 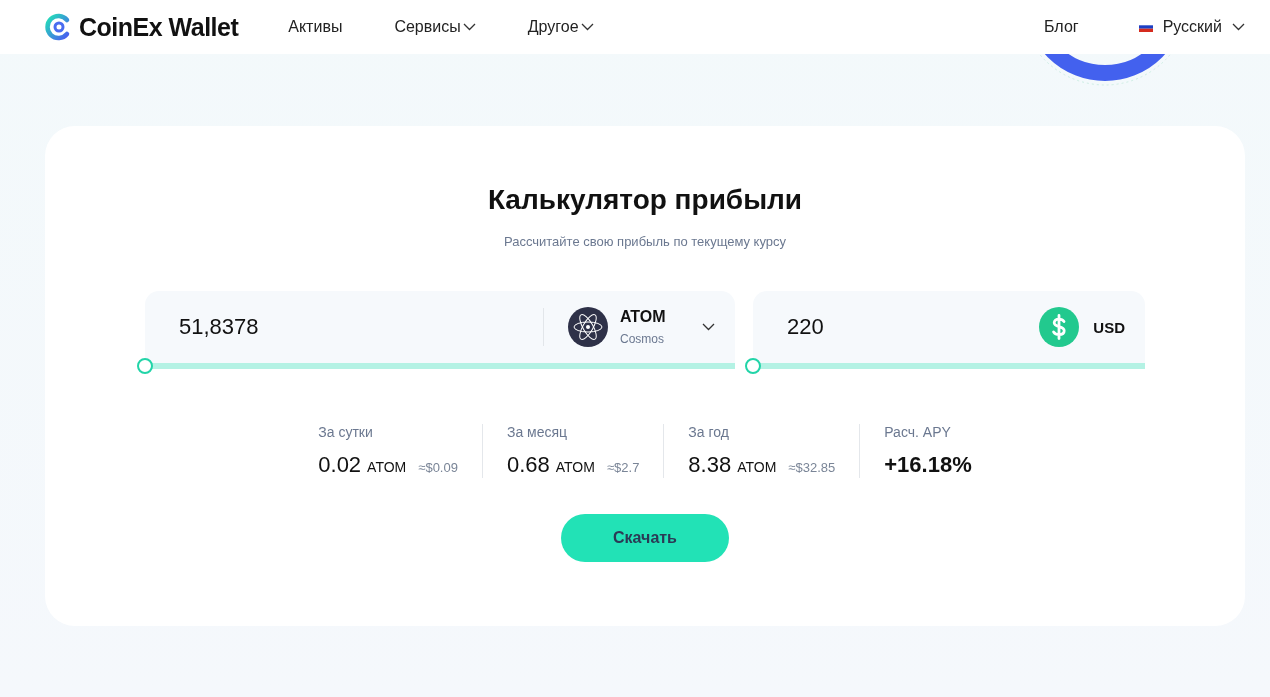 I want to click on logo-text: CoinEx Wallet, so click(x=159, y=27).